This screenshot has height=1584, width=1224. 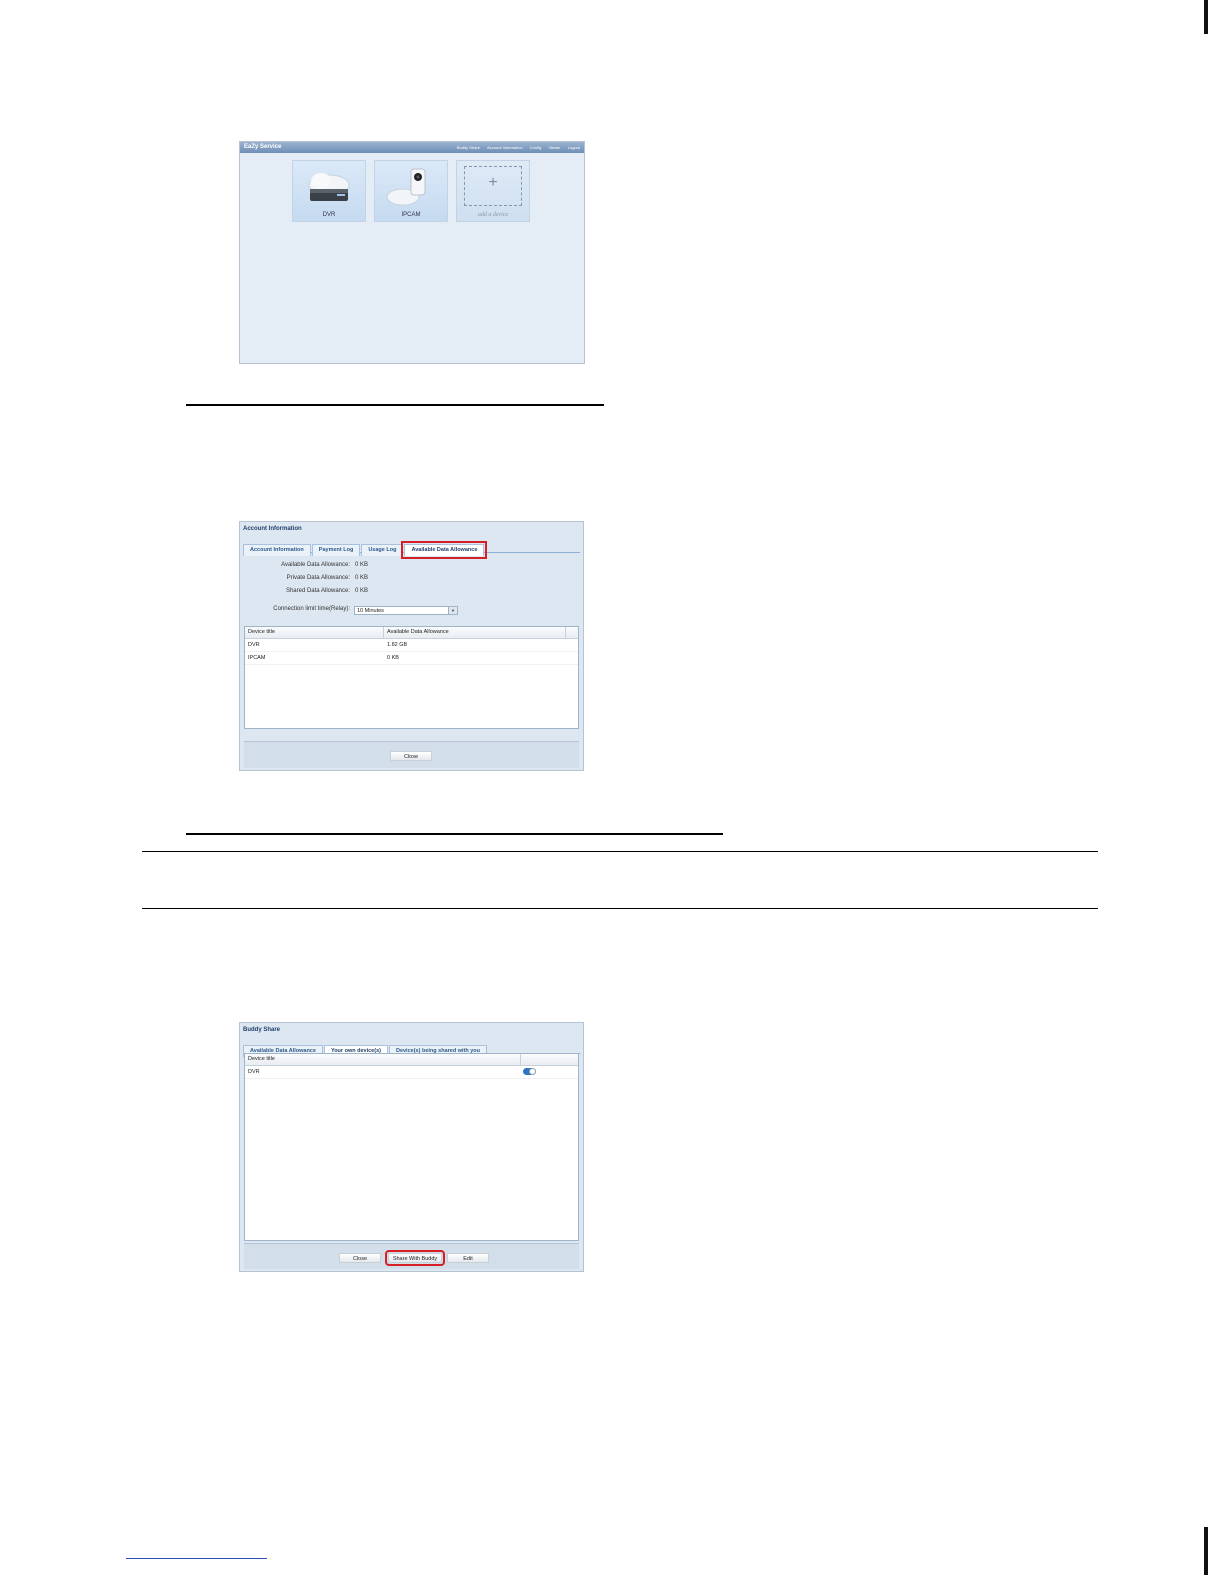 What do you see at coordinates (329, 215) in the screenshot?
I see `tile-label: DVR` at bounding box center [329, 215].